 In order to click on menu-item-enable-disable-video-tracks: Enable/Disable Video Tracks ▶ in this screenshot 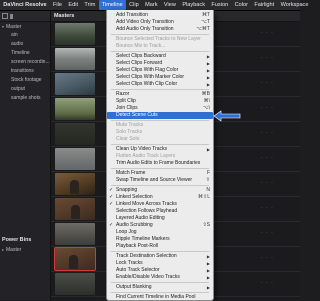, I will do `click(160, 277)`.